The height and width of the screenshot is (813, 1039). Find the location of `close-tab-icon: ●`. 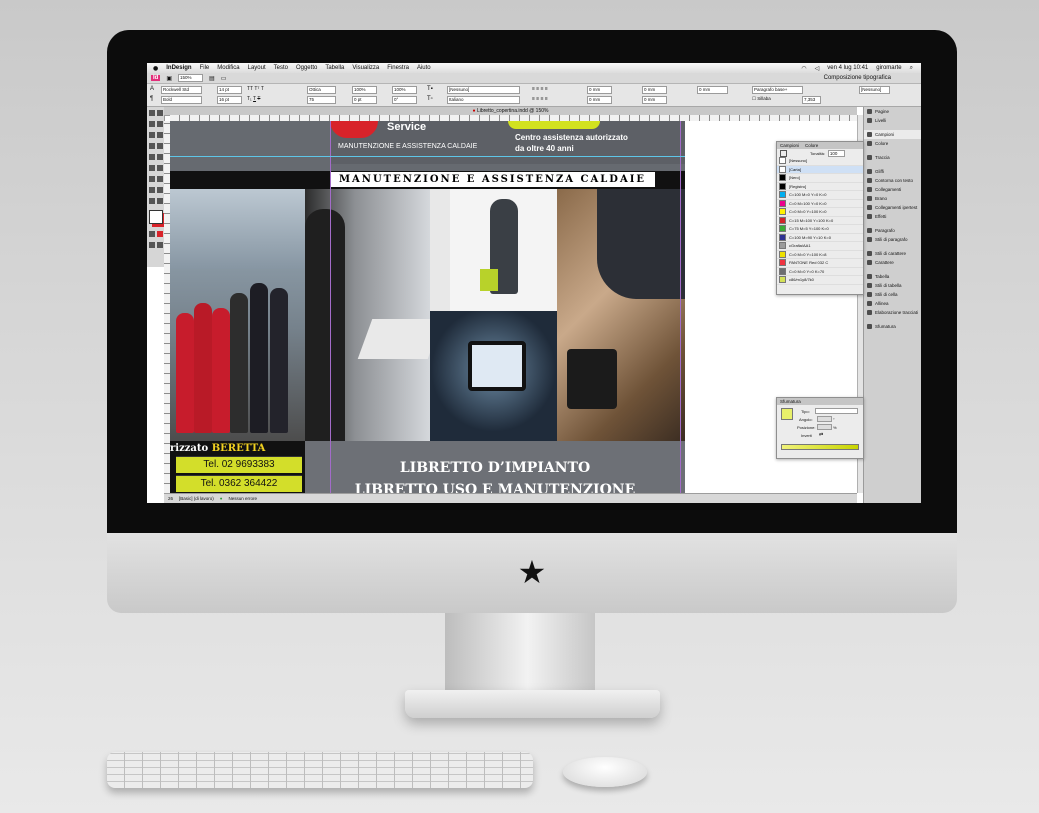

close-tab-icon: ● is located at coordinates (474, 111).